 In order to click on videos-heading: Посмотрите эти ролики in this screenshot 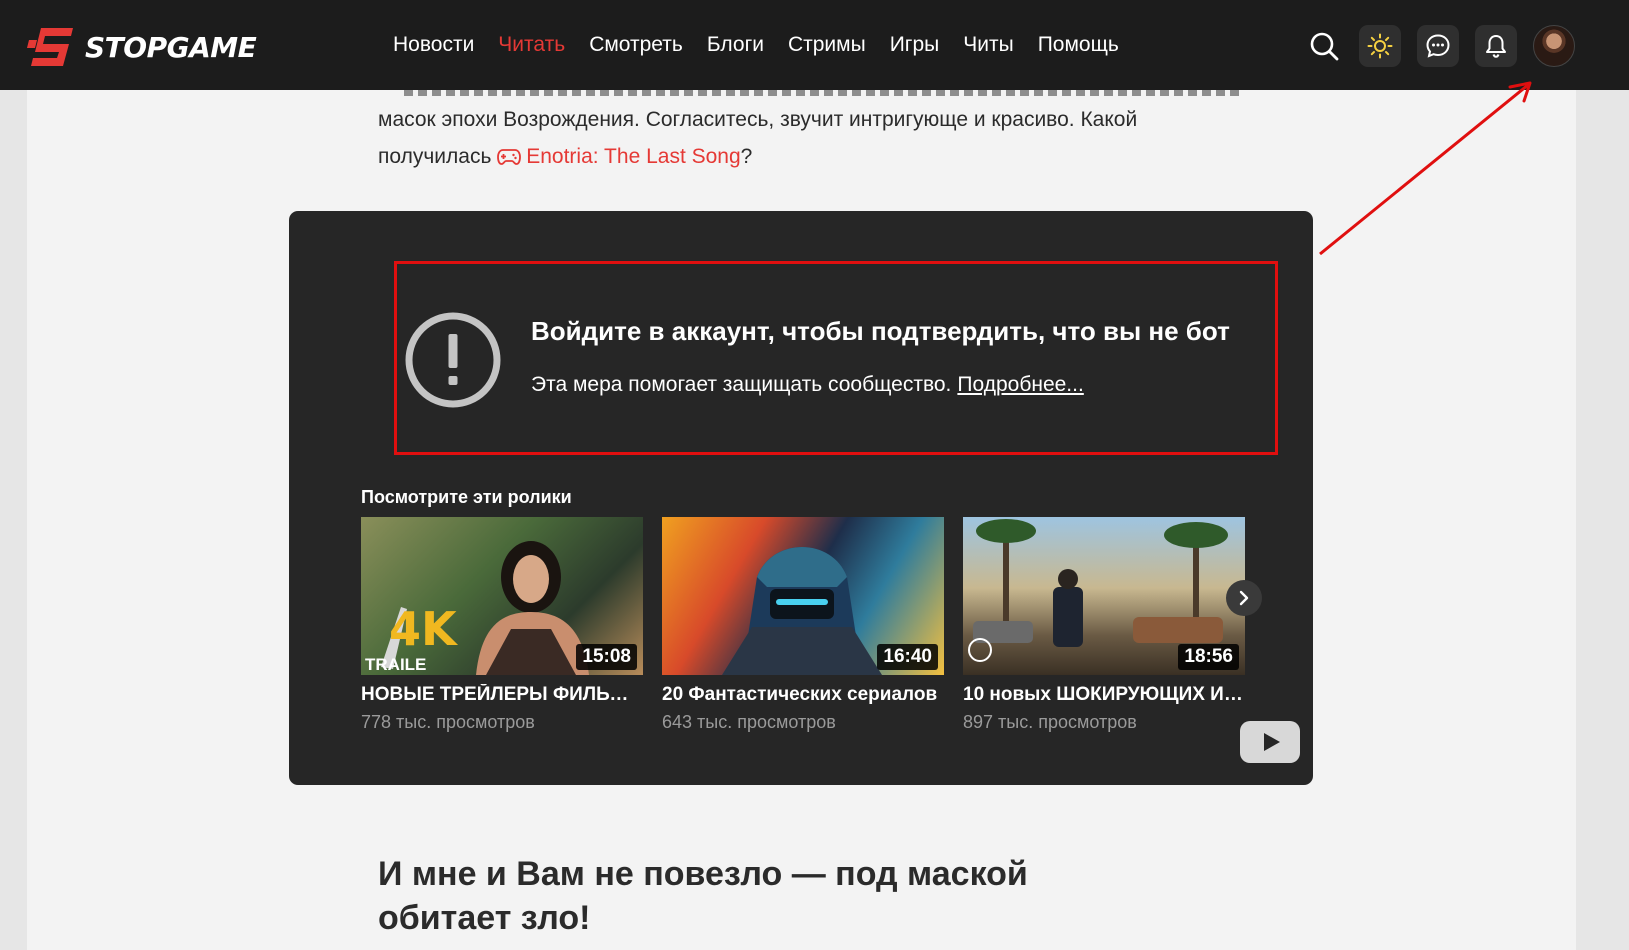, I will do `click(466, 497)`.